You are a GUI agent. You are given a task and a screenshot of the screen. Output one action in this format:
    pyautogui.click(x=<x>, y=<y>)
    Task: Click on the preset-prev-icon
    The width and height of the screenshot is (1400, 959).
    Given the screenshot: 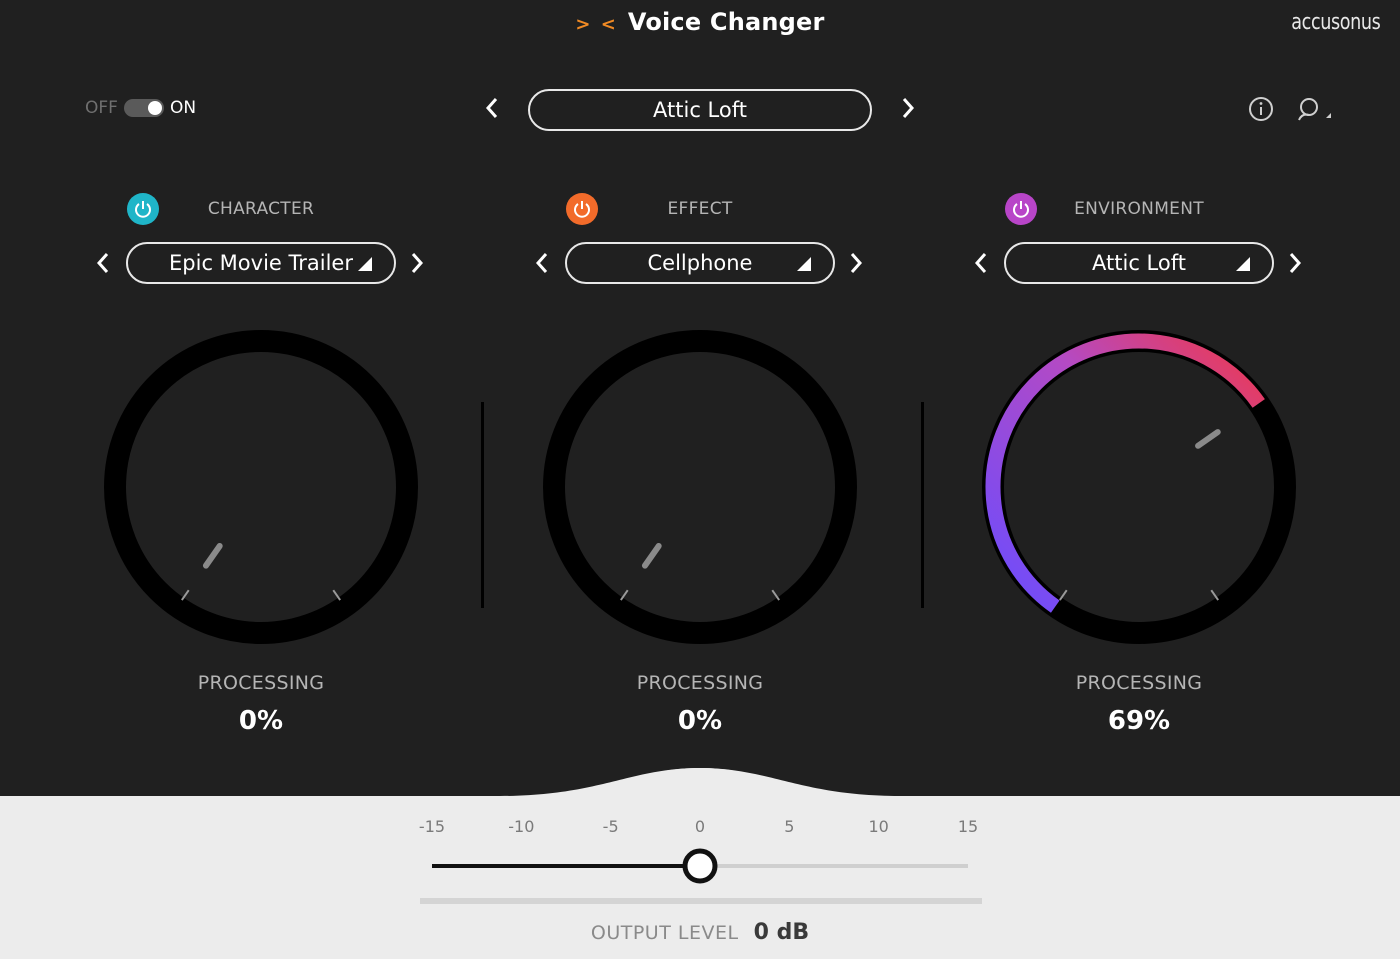 What is the action you would take?
    pyautogui.click(x=492, y=110)
    